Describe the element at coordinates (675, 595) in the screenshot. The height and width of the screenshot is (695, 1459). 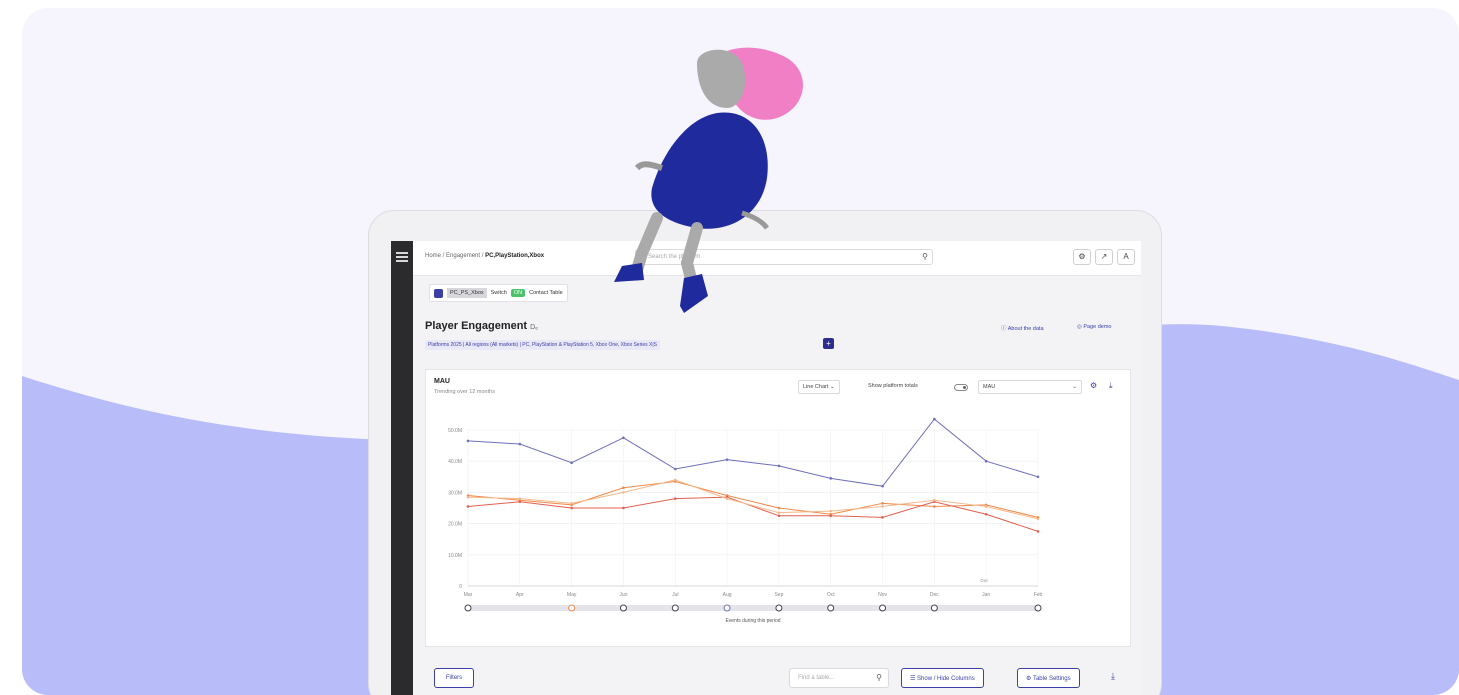
I see `x-tick-label: Jul` at that location.